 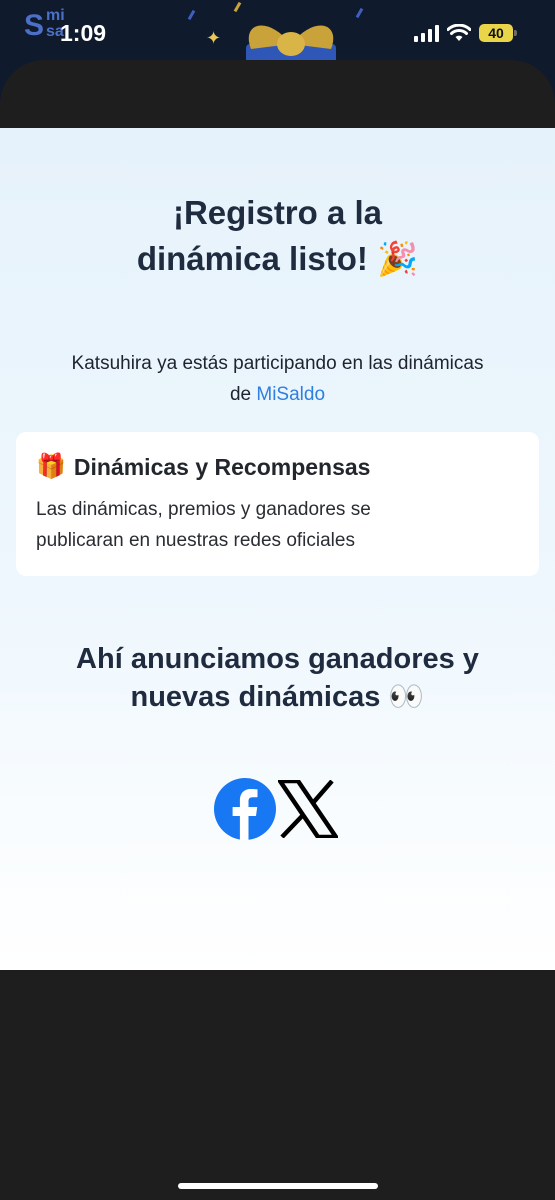 What do you see at coordinates (308, 809) in the screenshot?
I see `x-icon` at bounding box center [308, 809].